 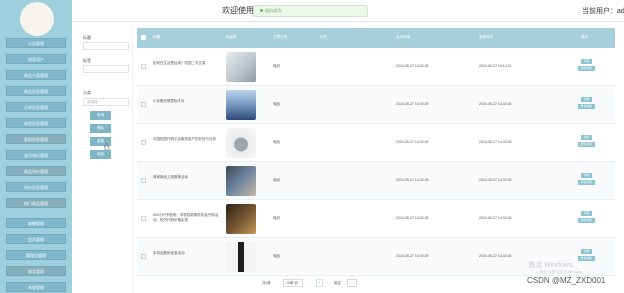 What do you see at coordinates (352, 283) in the screenshot?
I see `goto-input` at bounding box center [352, 283].